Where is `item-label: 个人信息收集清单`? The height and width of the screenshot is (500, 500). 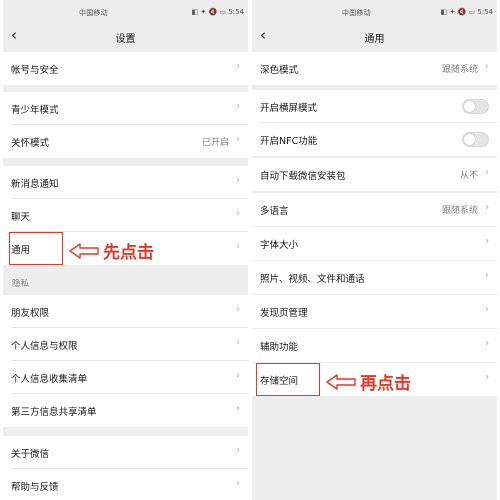 item-label: 个人信息收集清单 is located at coordinates (49, 379).